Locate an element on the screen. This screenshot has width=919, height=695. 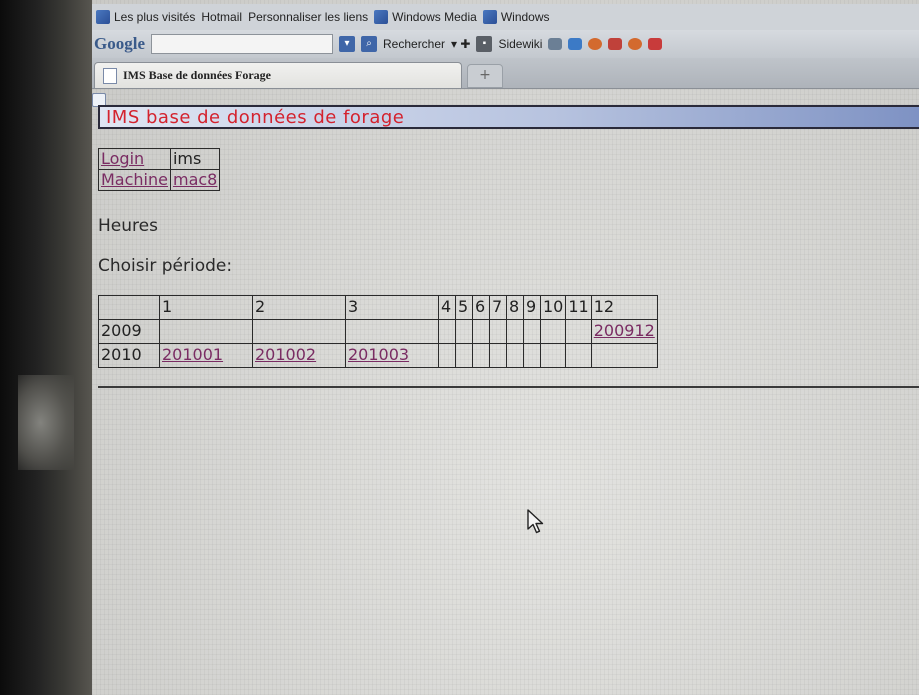
tab-title: IMS Base de données Forage is located at coordinates (197, 75).